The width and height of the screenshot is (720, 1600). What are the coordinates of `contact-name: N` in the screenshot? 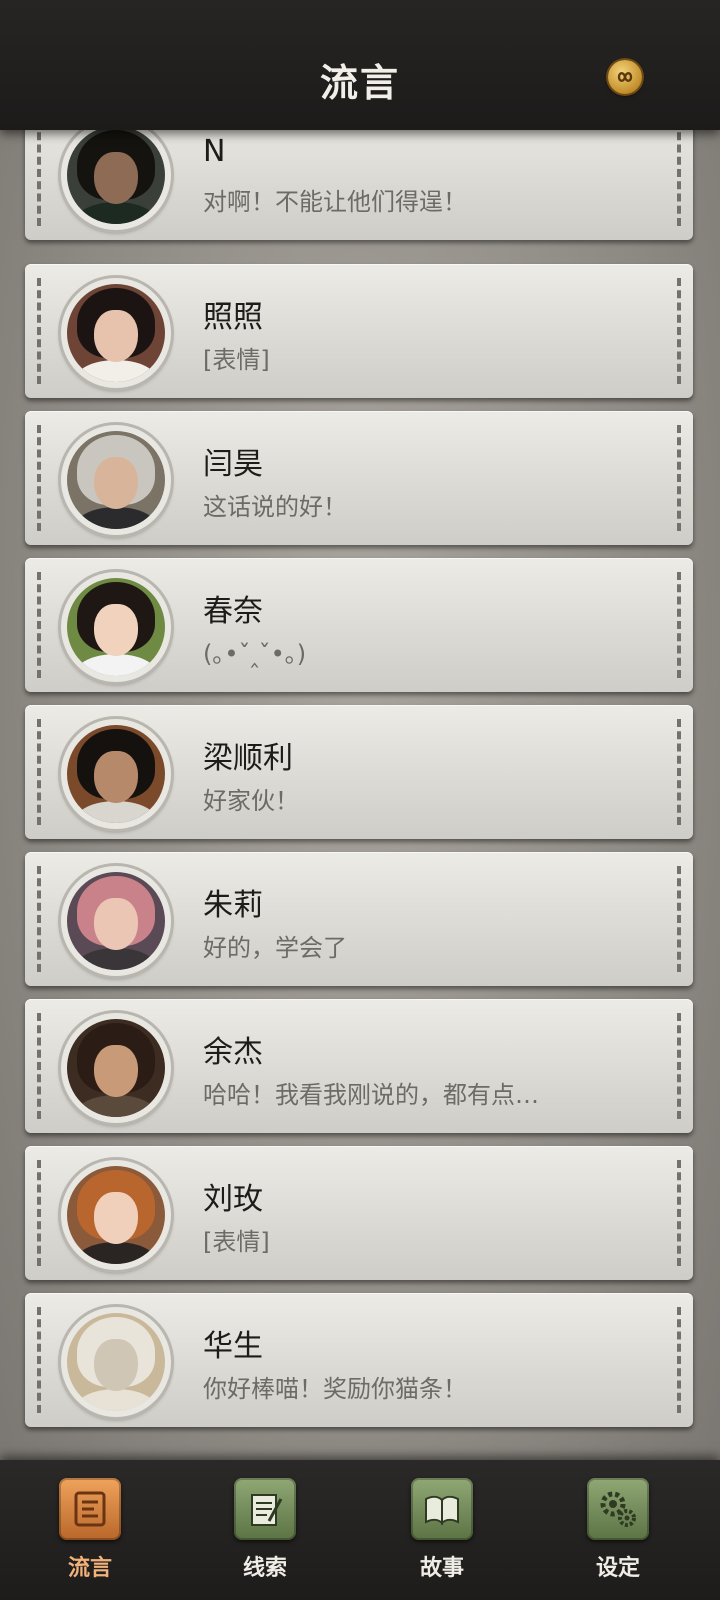 It's located at (214, 151).